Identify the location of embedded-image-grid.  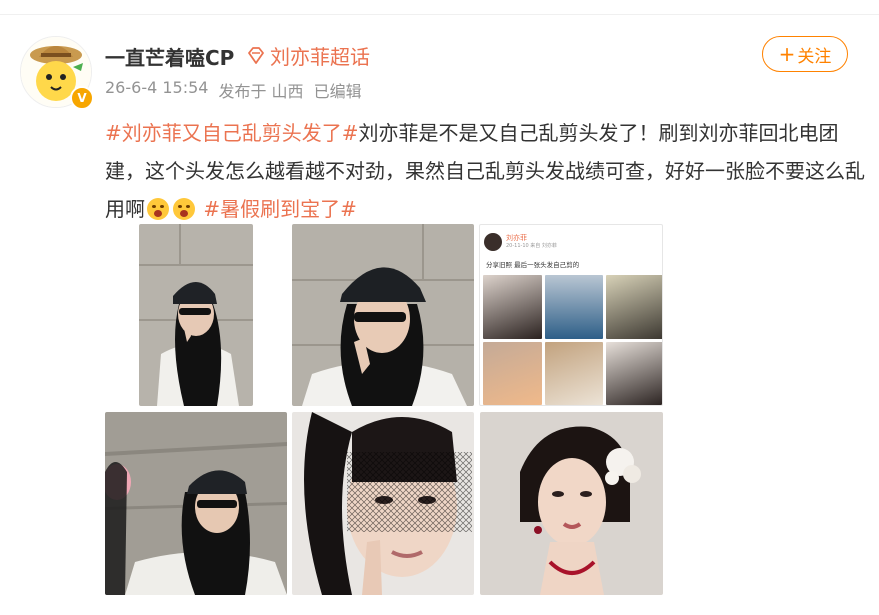
(572, 340).